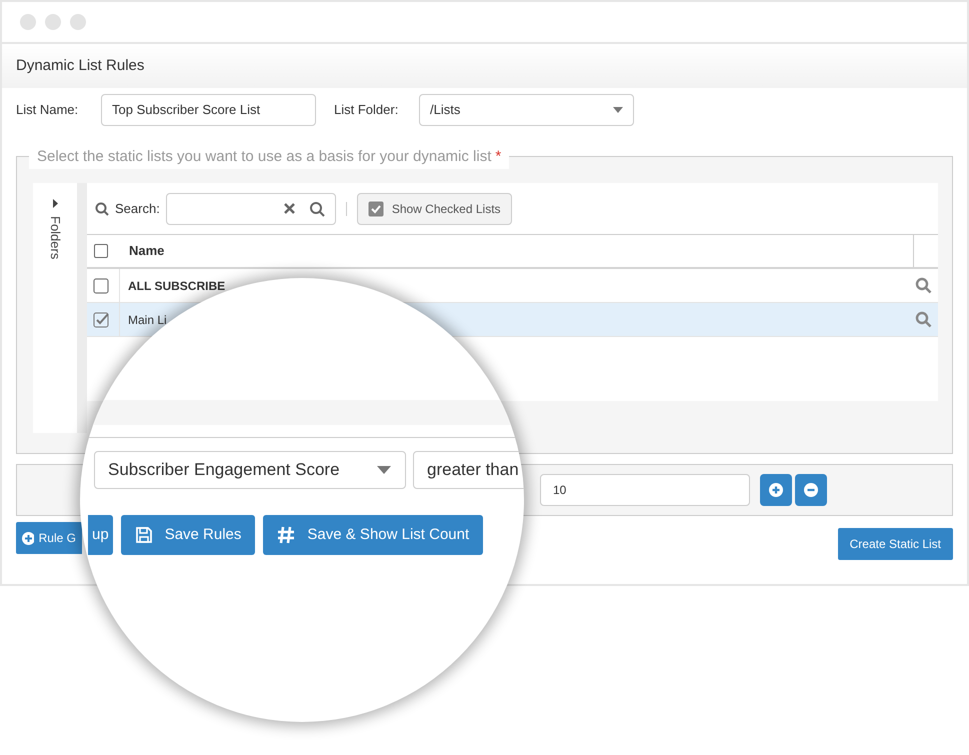 The width and height of the screenshot is (969, 755). I want to click on operator-dropdown: greater than, so click(468, 470).